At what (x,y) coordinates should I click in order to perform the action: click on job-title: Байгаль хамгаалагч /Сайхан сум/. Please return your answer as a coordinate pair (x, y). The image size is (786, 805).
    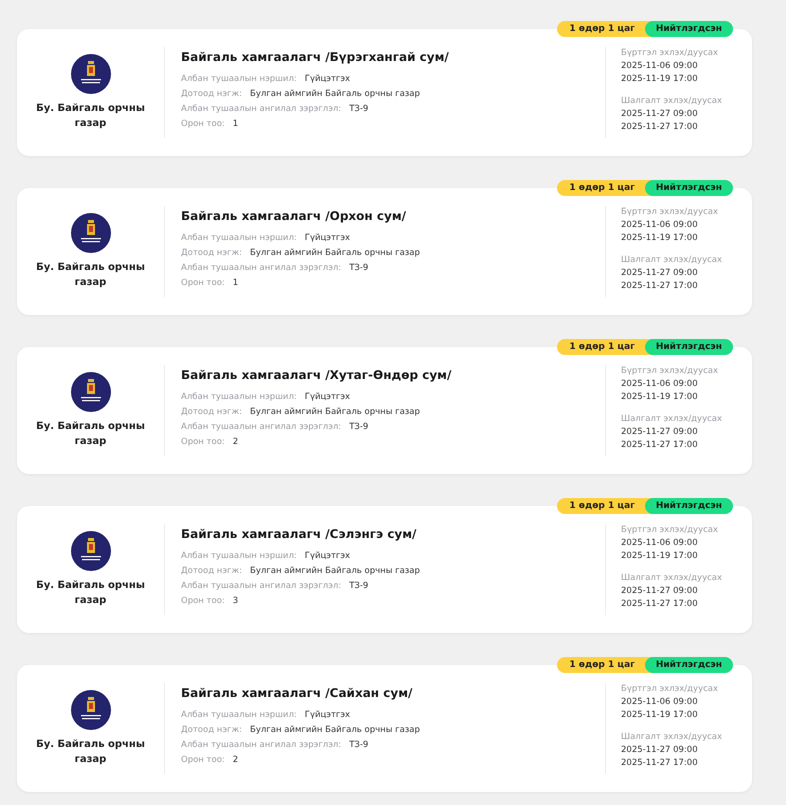
    Looking at the image, I should click on (297, 693).